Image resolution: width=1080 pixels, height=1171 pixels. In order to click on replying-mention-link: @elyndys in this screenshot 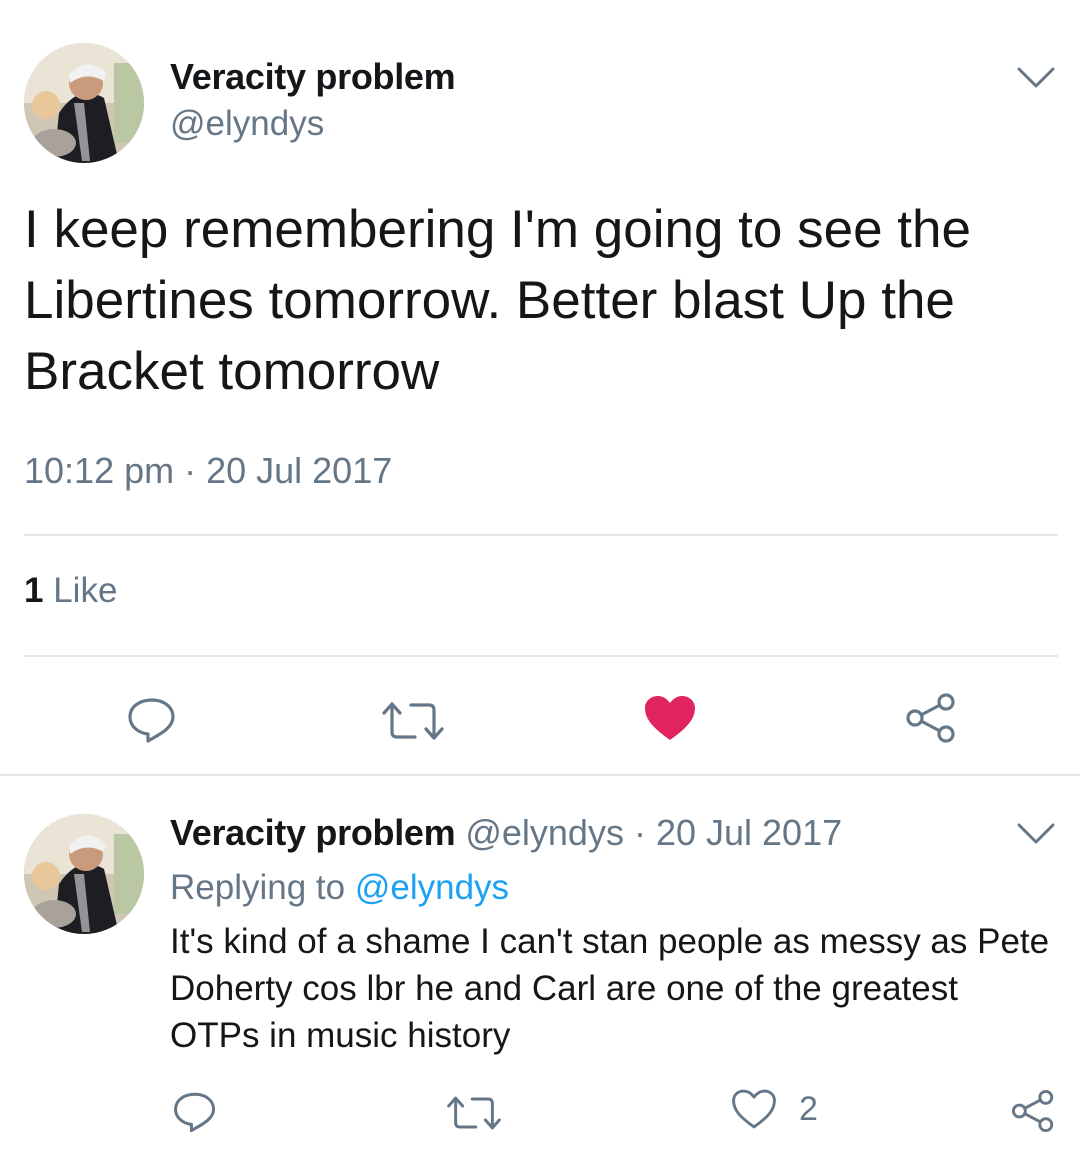, I will do `click(432, 887)`.